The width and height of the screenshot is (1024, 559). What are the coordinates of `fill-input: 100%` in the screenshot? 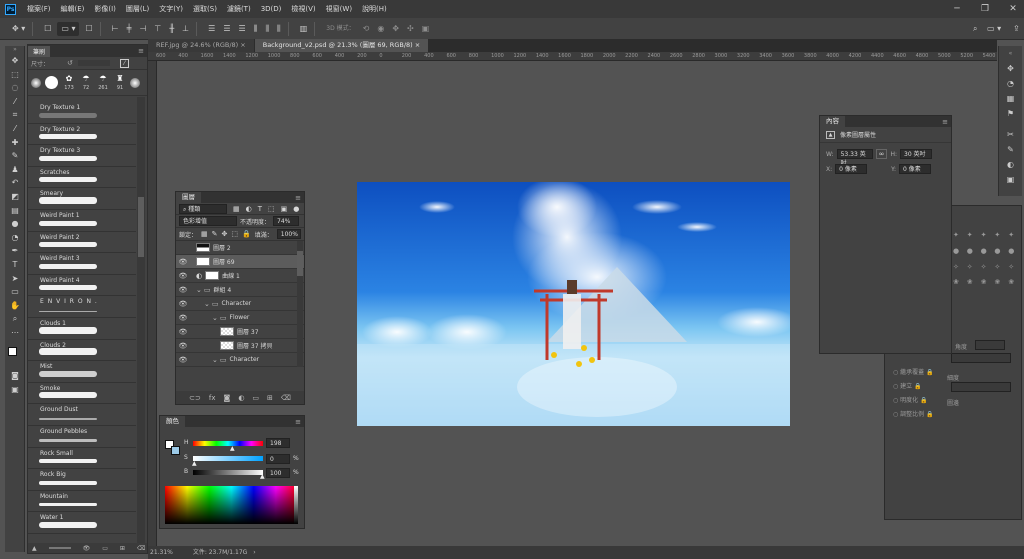 It's located at (288, 234).